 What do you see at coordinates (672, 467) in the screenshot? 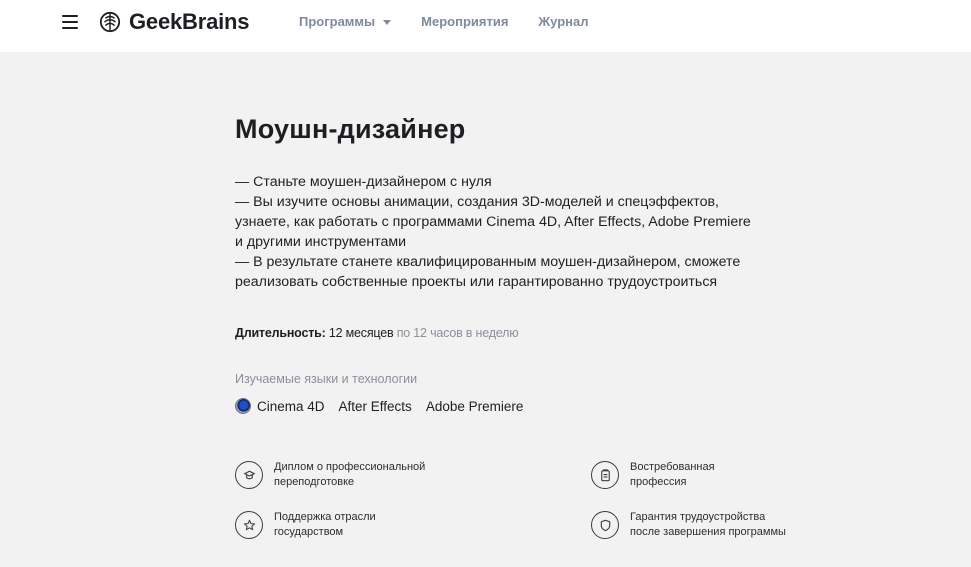
I see `feature-line: Востребованная` at bounding box center [672, 467].